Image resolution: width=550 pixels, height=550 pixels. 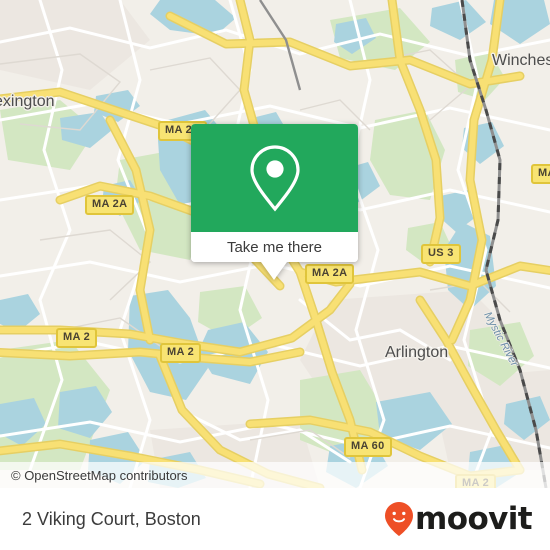 I want to click on moovit-wordmark: moovit, so click(x=474, y=518).